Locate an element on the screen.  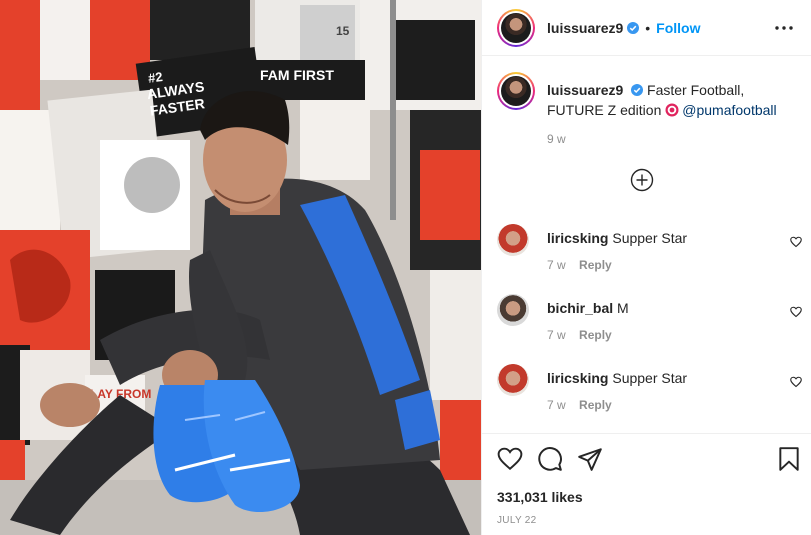
actions-divider is located at coordinates (646, 433).